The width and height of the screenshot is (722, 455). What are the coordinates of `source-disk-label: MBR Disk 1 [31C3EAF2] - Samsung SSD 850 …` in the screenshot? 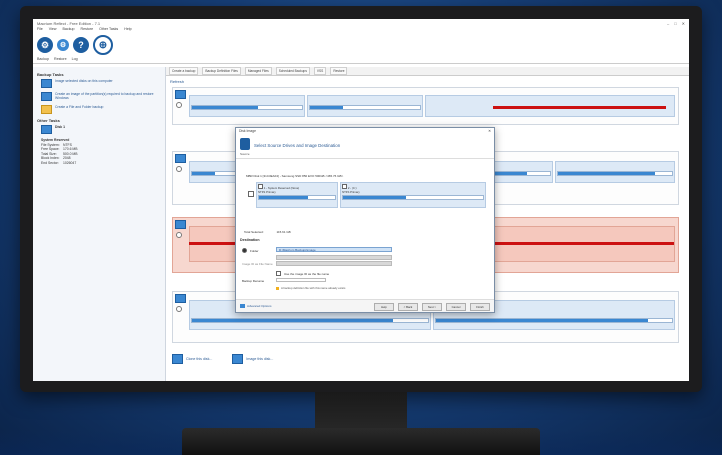 It's located at (295, 176).